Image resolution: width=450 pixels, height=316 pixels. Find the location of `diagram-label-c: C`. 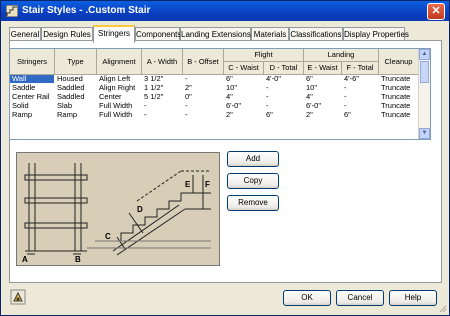

diagram-label-c: C is located at coordinates (108, 236).